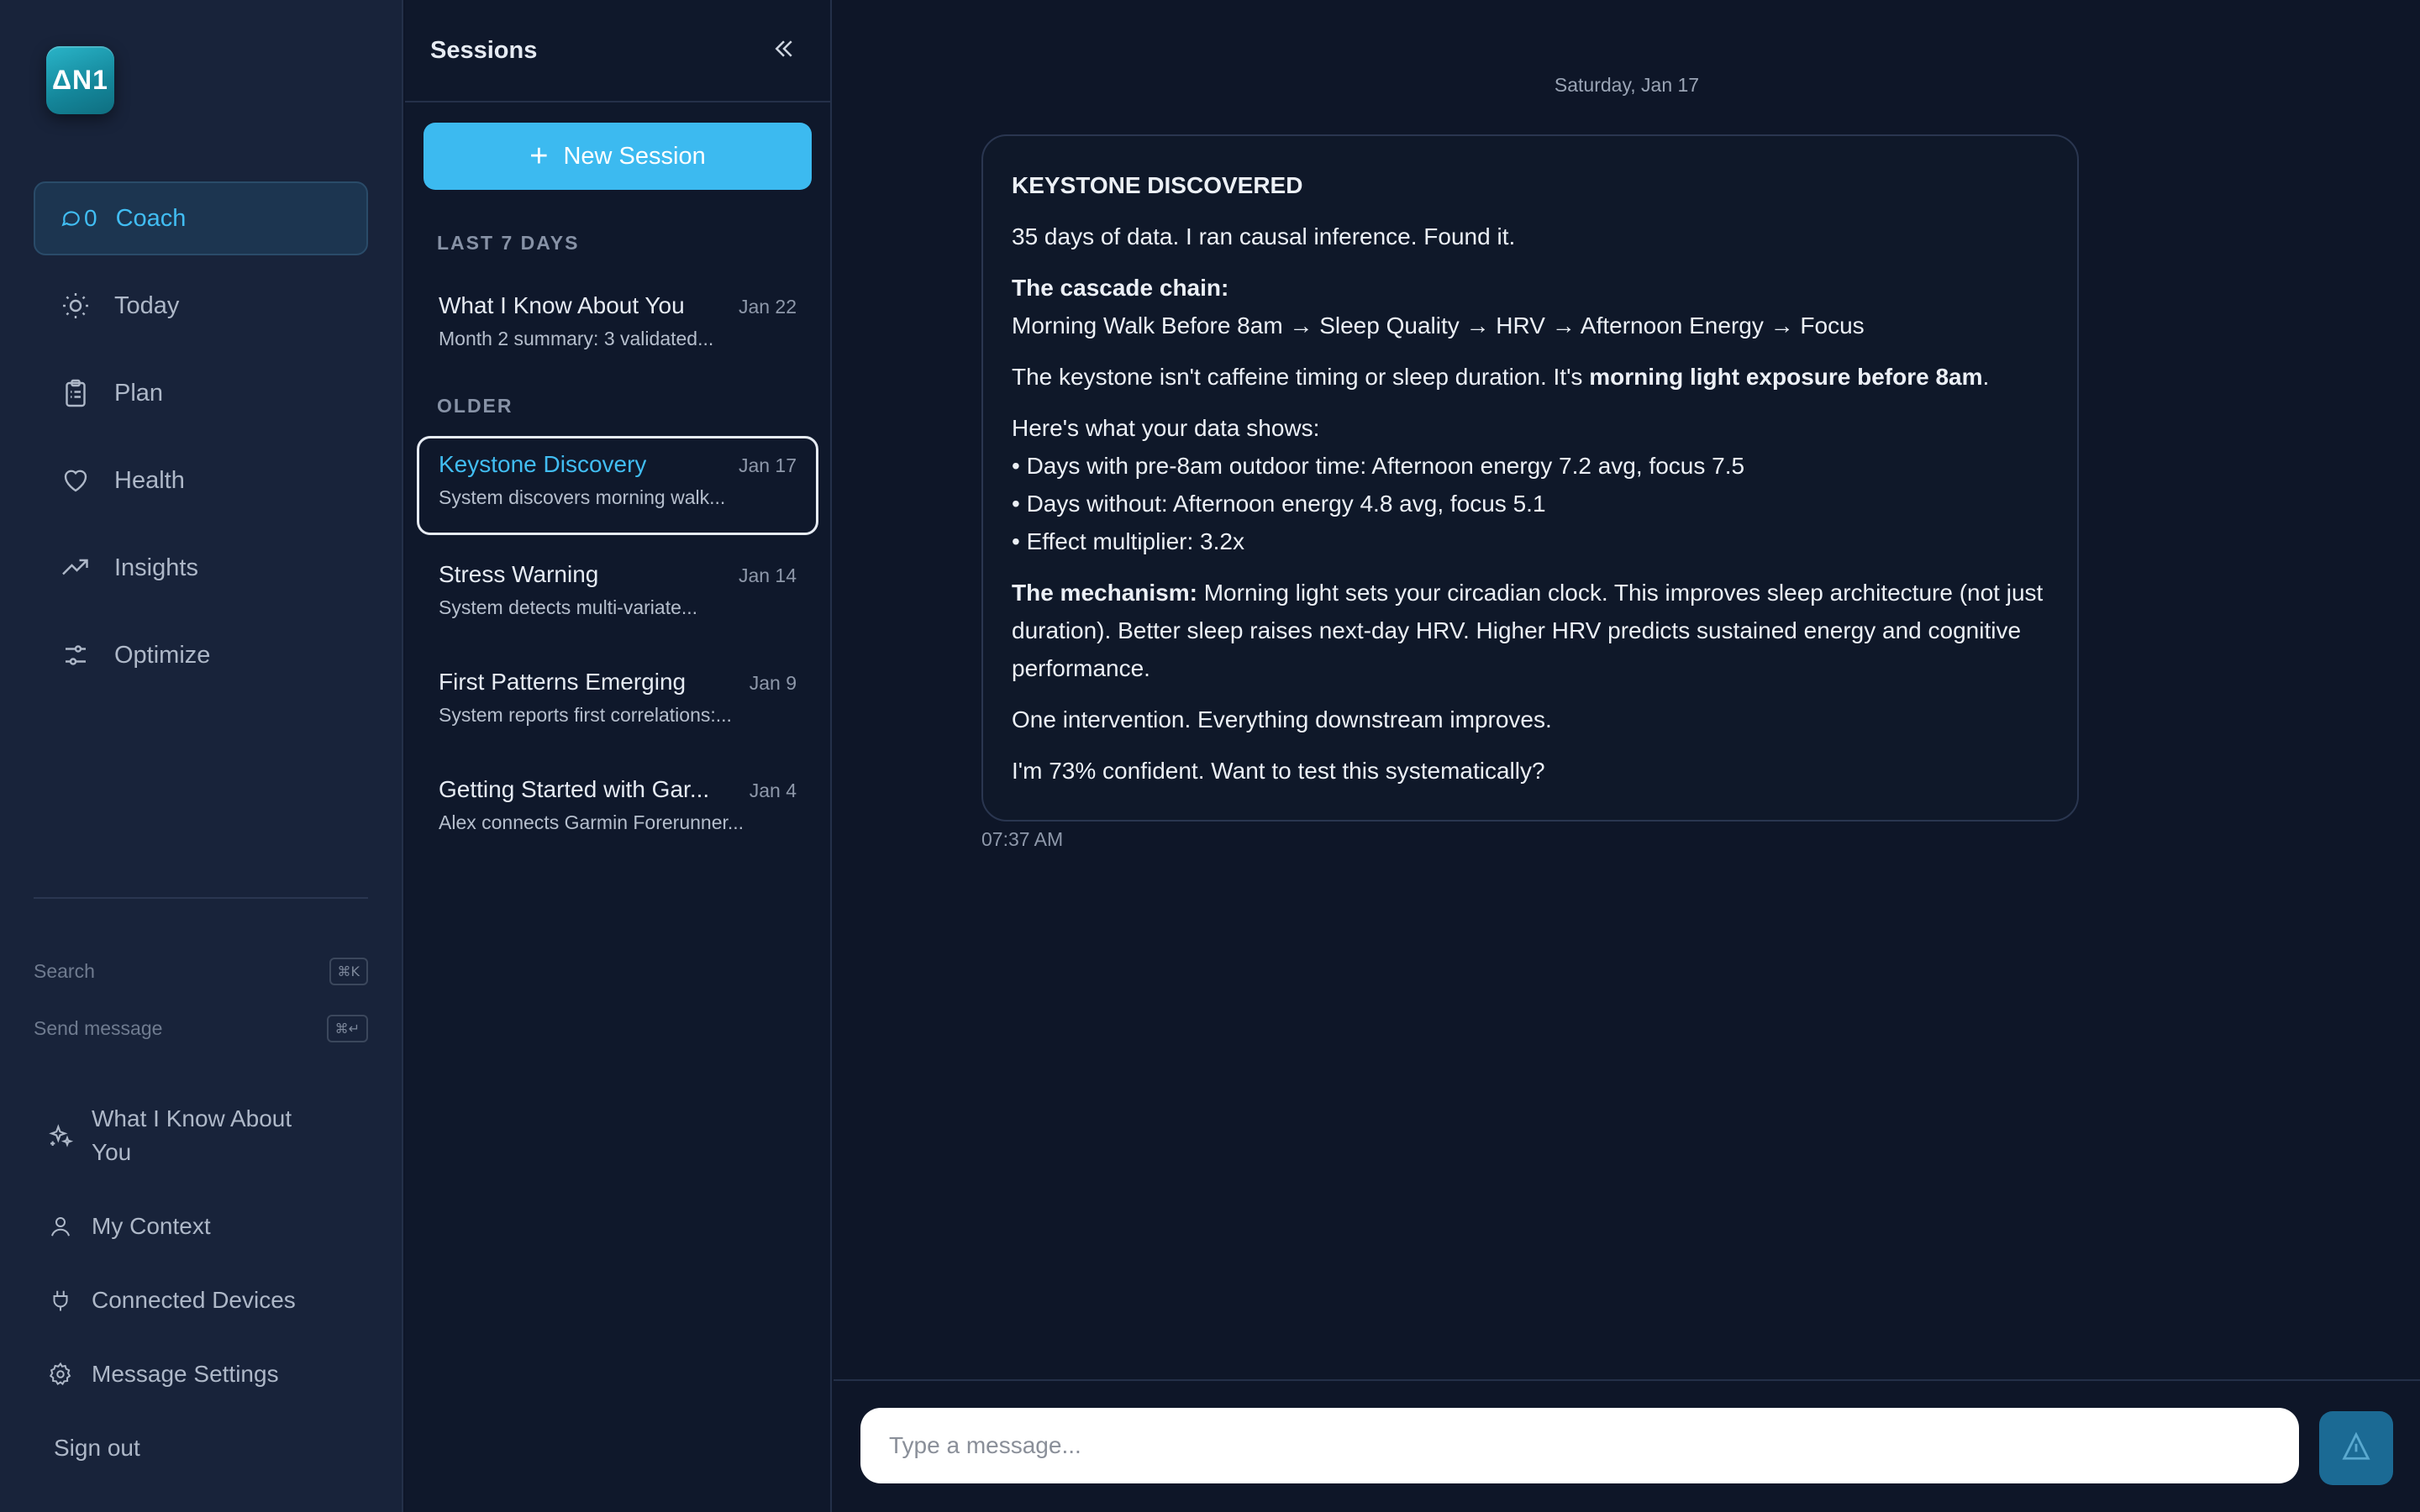 This screenshot has width=2420, height=1512. Describe the element at coordinates (60, 1226) in the screenshot. I see `user-icon` at that location.